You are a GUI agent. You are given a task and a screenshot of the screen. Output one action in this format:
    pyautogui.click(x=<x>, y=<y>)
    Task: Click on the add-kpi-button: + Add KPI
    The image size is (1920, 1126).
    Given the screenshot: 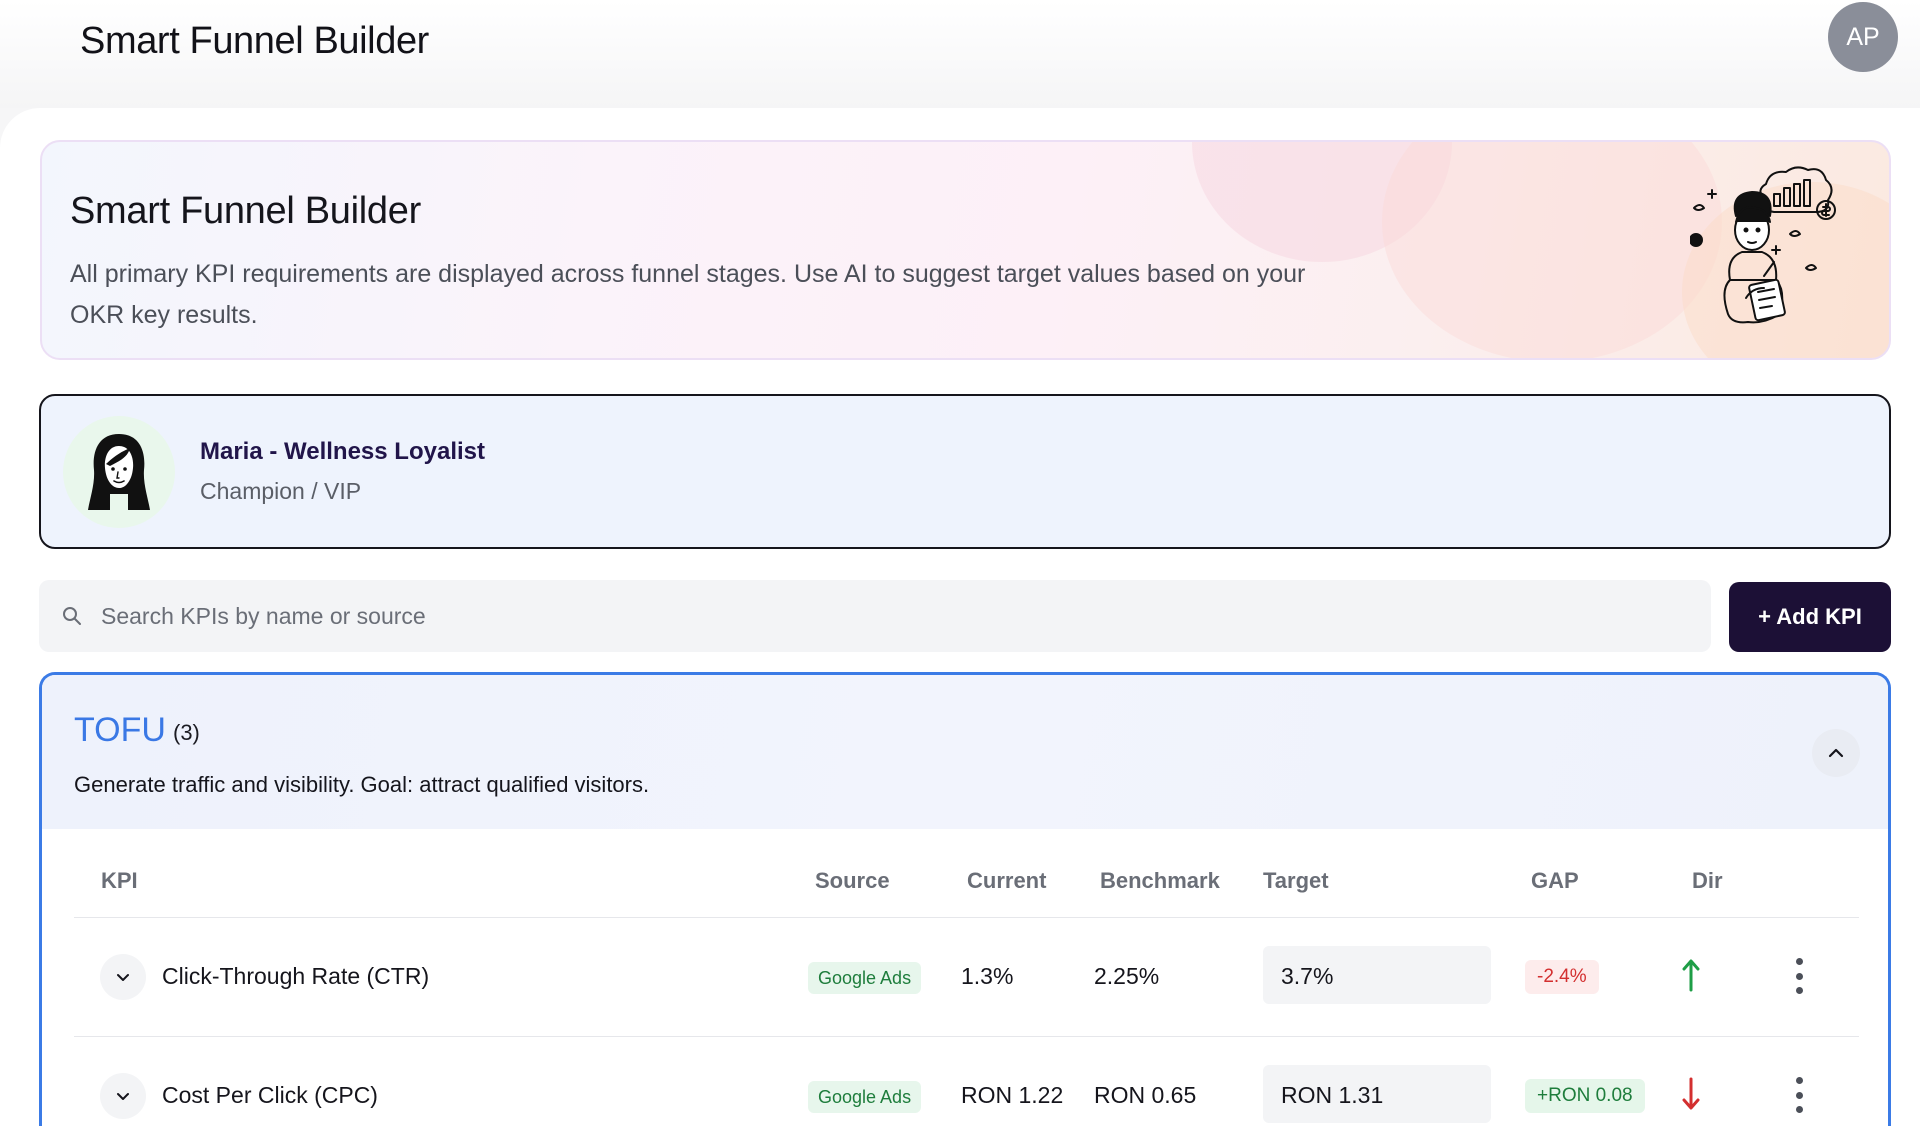 What is the action you would take?
    pyautogui.click(x=1810, y=617)
    